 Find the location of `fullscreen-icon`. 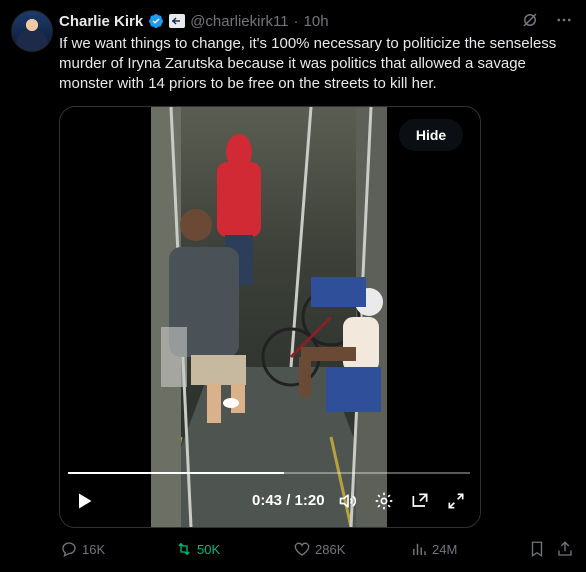

fullscreen-icon is located at coordinates (456, 501).